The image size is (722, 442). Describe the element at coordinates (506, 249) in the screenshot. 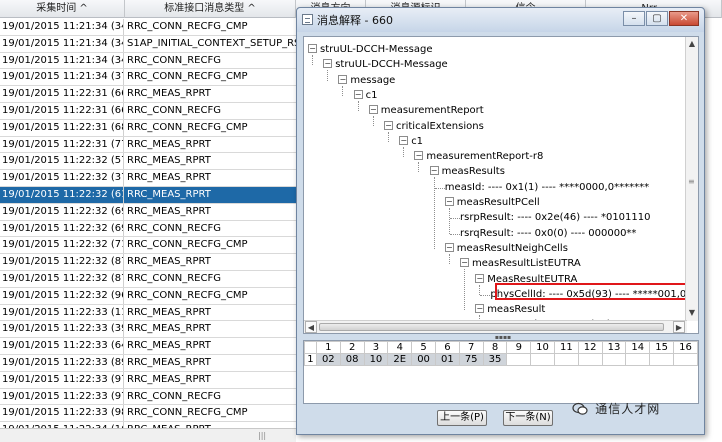

I see `tree-node: − measResultNeighCells` at that location.